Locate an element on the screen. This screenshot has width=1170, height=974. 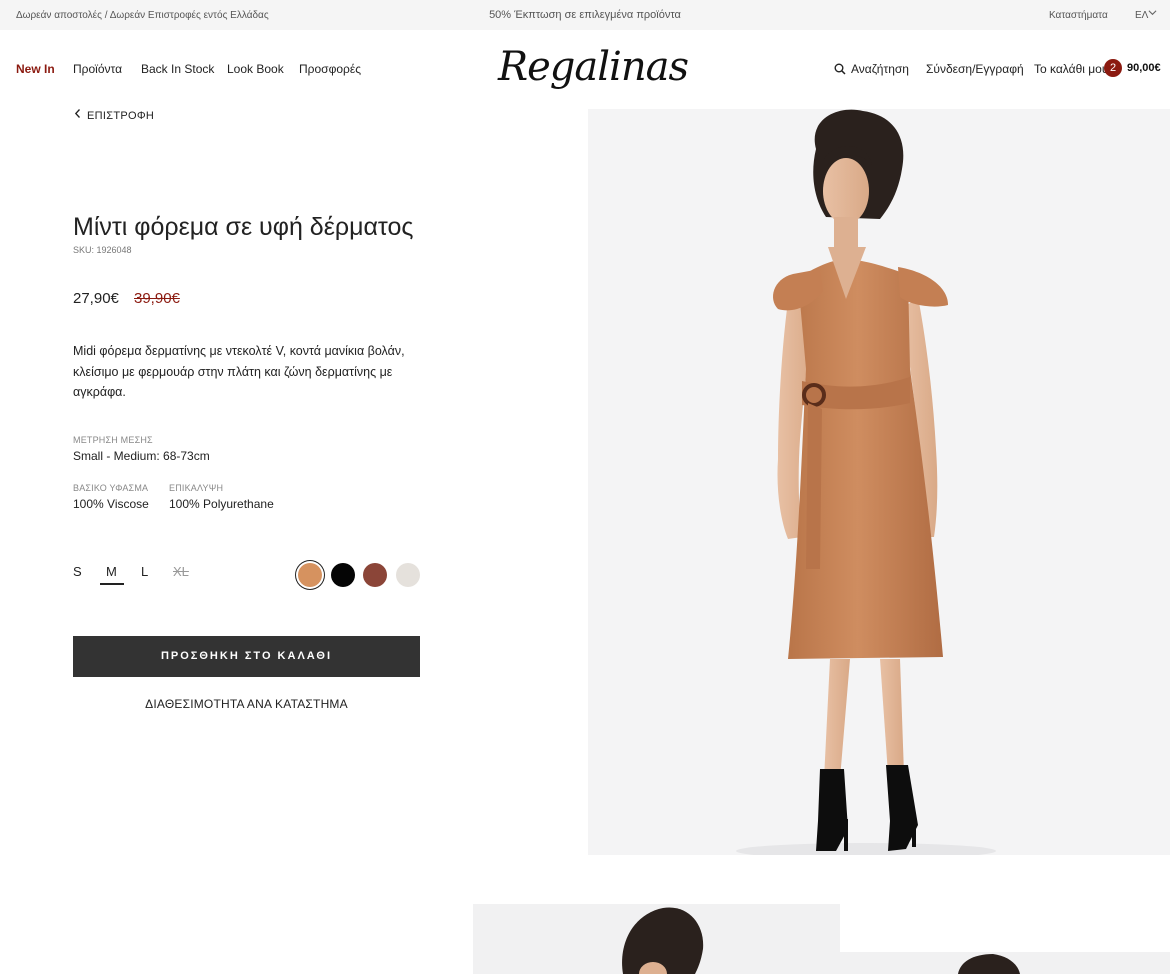
promo-banner: 50% Έκπτωση σε επιλεγμένα προϊόντα is located at coordinates (585, 15).